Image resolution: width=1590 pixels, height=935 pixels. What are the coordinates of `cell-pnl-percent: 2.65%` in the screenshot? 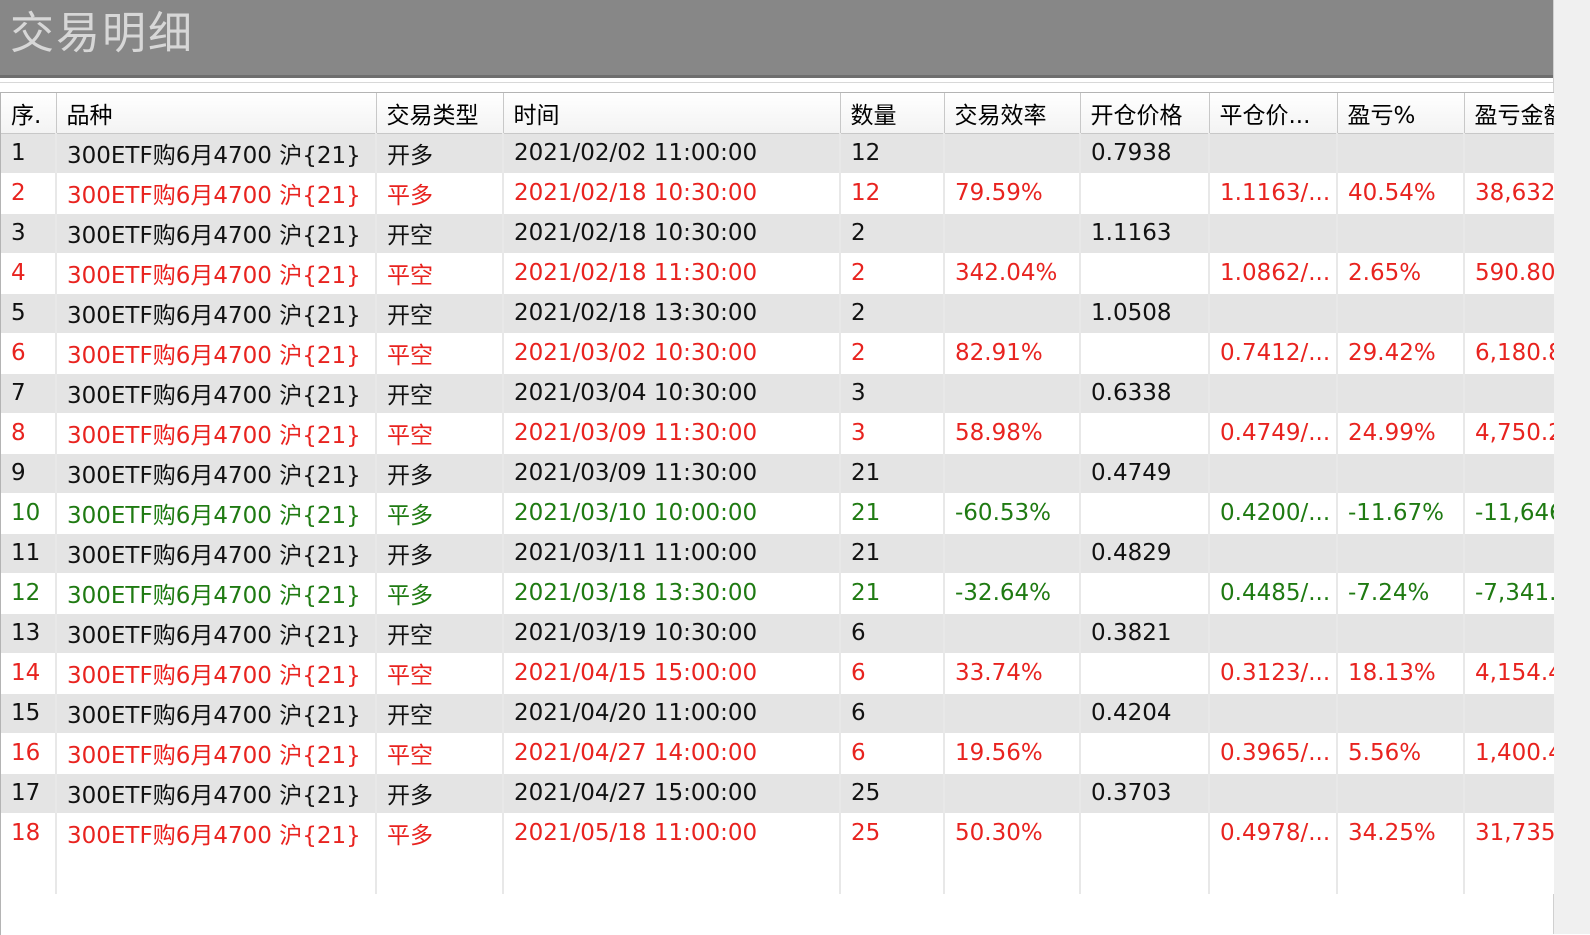 It's located at (1401, 273).